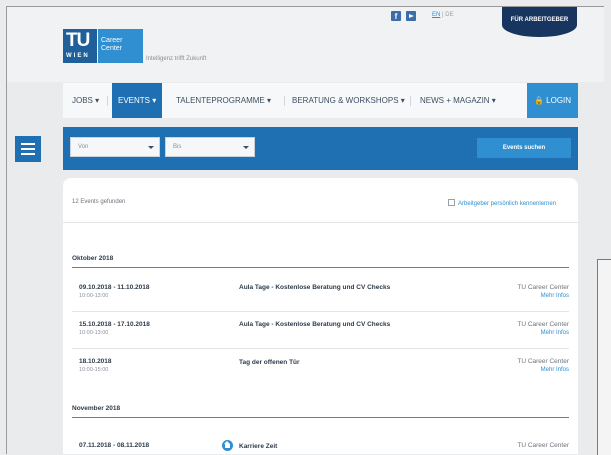  I want to click on login-label: LOGIN, so click(559, 100).